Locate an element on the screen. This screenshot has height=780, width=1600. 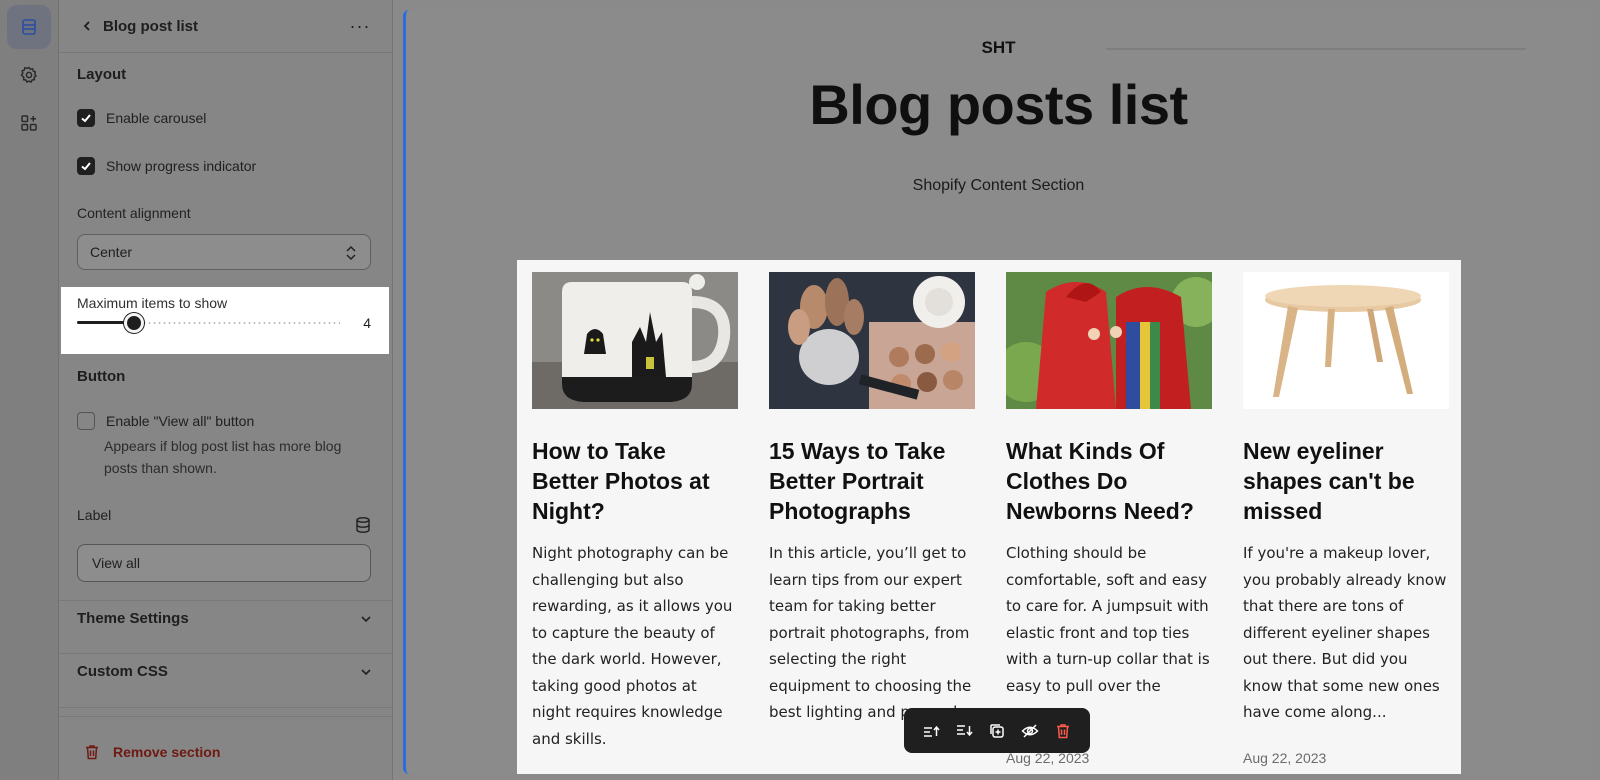
section-action-toolbar is located at coordinates (997, 730).